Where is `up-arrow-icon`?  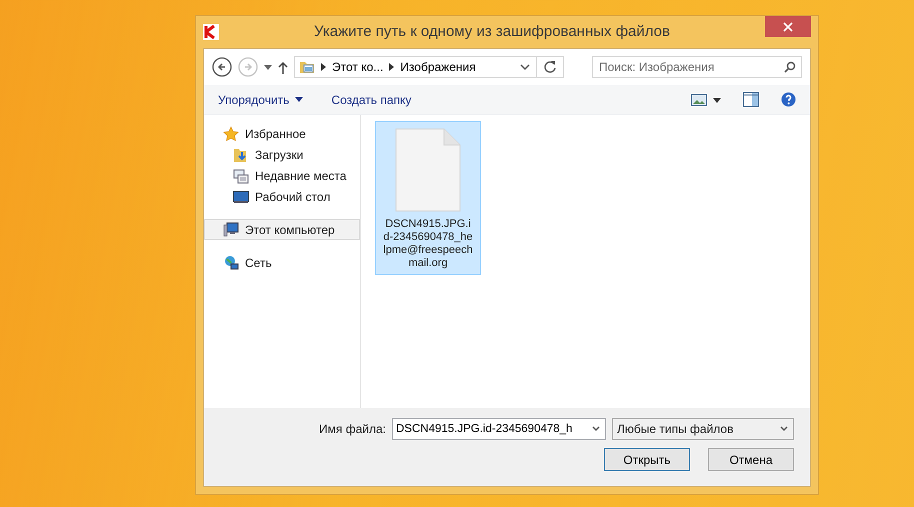
up-arrow-icon is located at coordinates (283, 67).